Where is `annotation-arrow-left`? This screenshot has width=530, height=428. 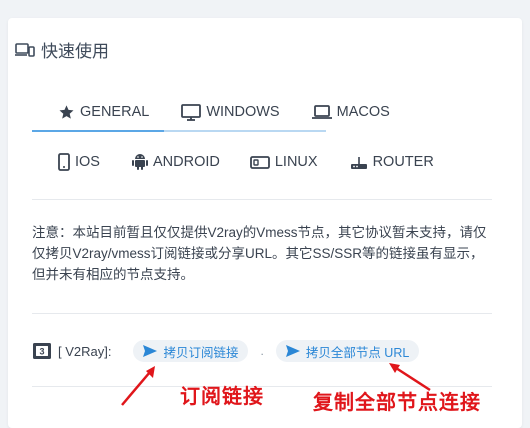
annotation-arrow-left is located at coordinates (276, 384).